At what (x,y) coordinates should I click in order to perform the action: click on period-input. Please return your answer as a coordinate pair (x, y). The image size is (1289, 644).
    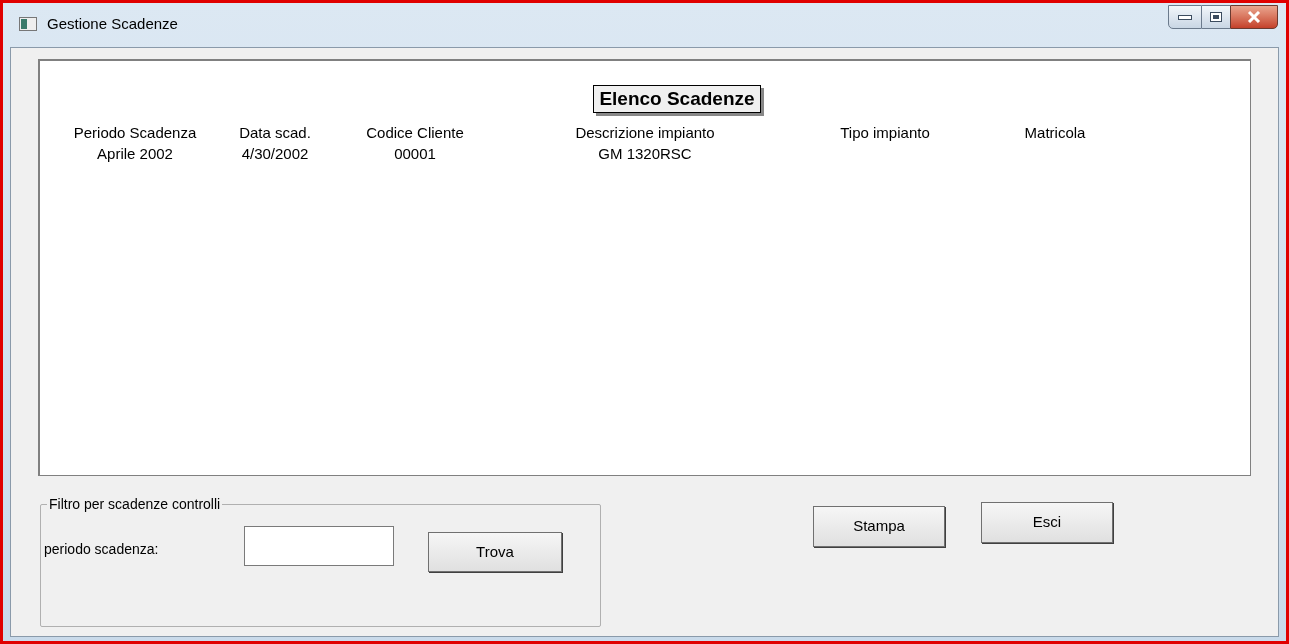
    Looking at the image, I should click on (319, 546).